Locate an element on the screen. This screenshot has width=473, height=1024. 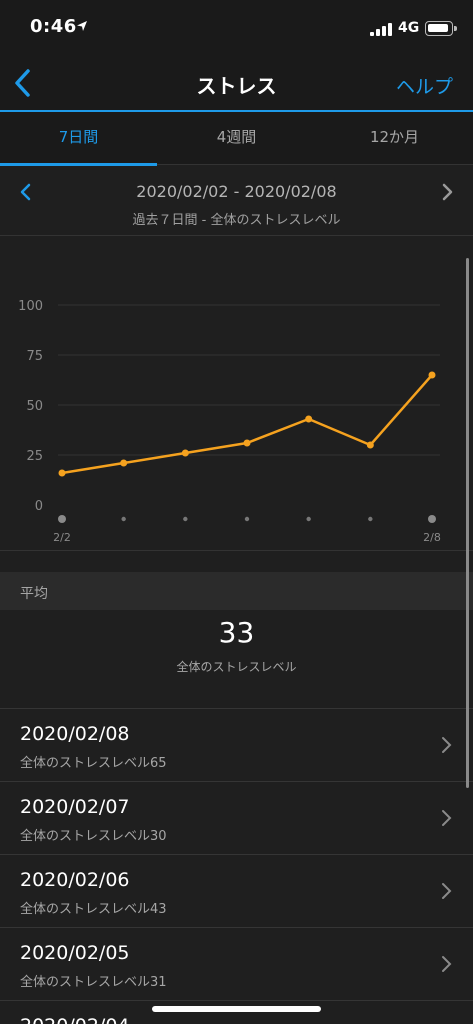
list-item-stress: 全体のストレスレベル43 is located at coordinates (93, 909).